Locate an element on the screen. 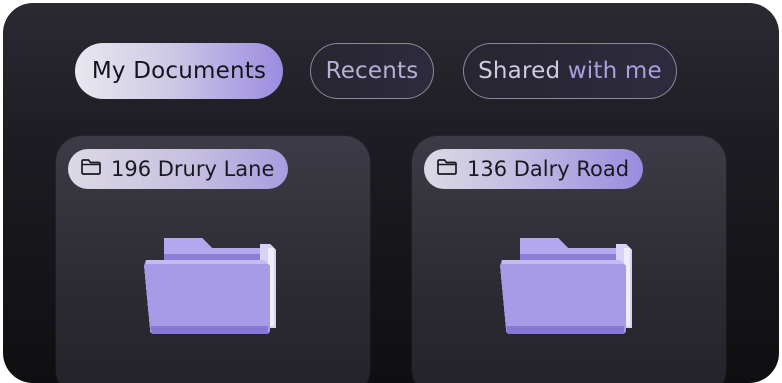  tab-shared-with-me: Shared with me is located at coordinates (570, 71).